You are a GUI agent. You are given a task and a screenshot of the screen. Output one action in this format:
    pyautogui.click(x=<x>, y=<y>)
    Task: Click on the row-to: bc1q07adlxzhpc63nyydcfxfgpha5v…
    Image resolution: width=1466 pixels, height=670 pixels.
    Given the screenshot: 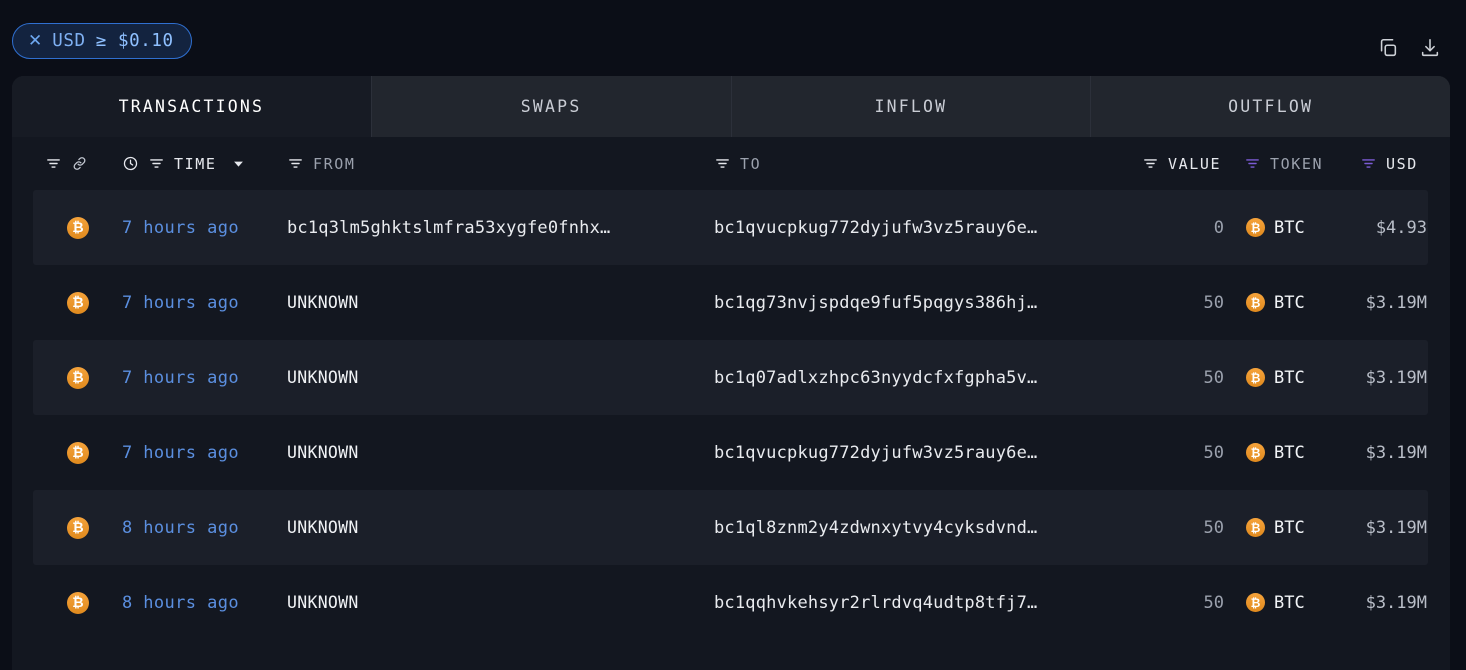 What is the action you would take?
    pyautogui.click(x=875, y=377)
    